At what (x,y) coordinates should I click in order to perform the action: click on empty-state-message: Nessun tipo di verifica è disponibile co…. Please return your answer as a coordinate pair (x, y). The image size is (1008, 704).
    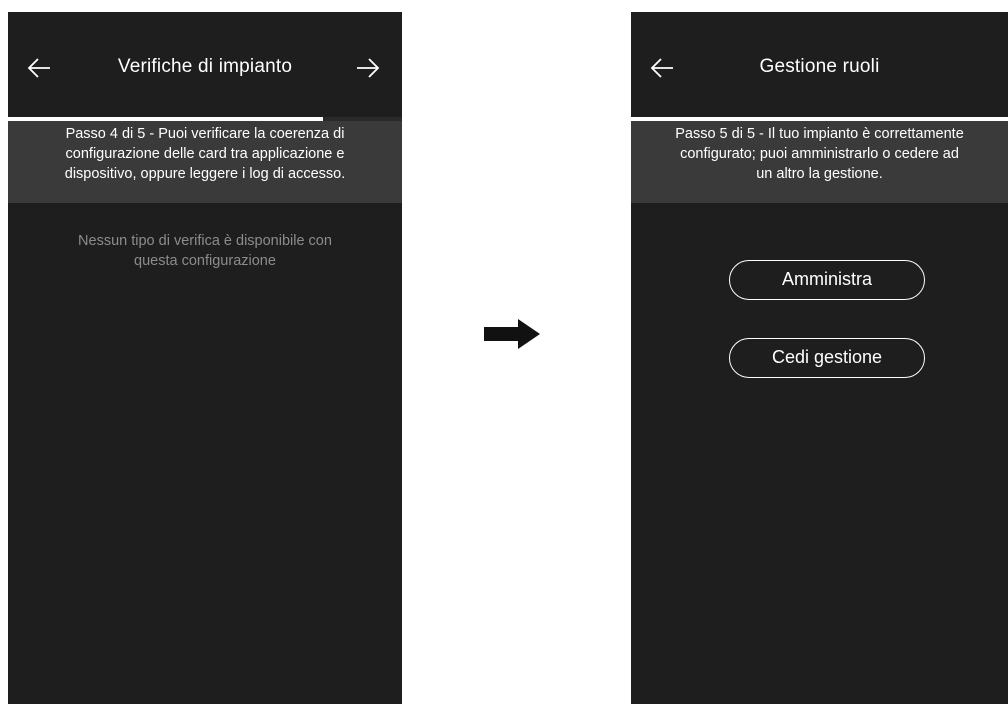
    Looking at the image, I should click on (205, 251).